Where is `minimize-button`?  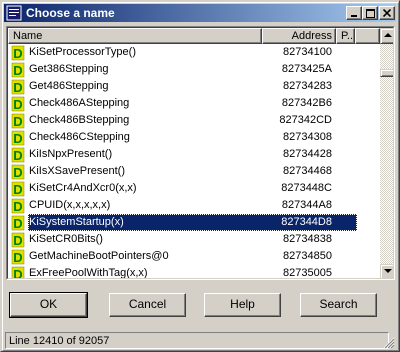 minimize-button is located at coordinates (354, 13).